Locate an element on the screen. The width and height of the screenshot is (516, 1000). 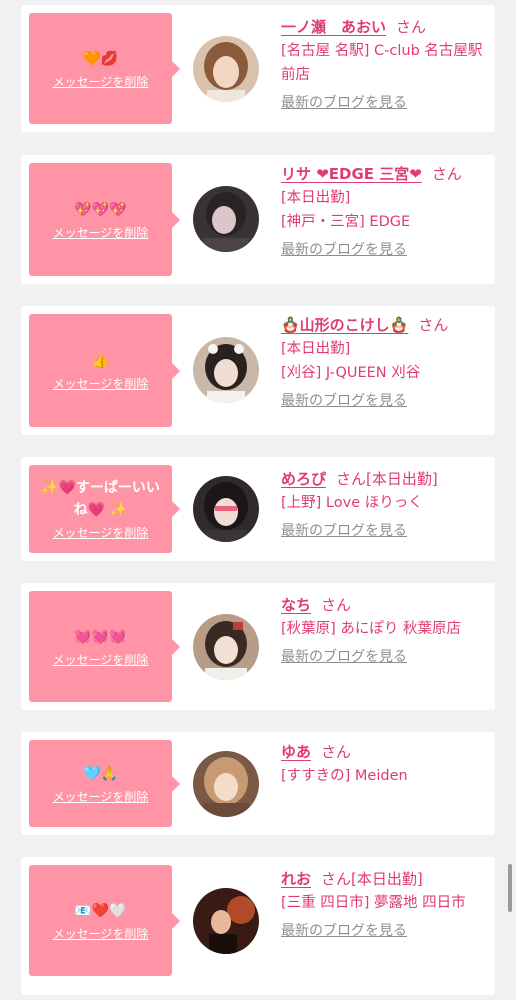
sender-info: めろぴ さん[本日出勤] [上野] Love ほりっく 最新のブログを見る is located at coordinates (386, 504).